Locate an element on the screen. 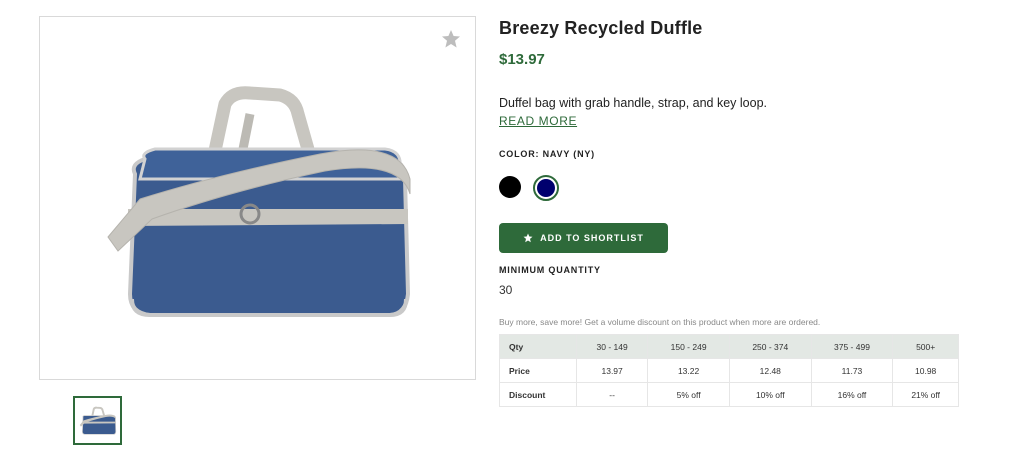 The height and width of the screenshot is (453, 1024). table-row-price: Price 13.97 13.22 12.48 11.73 10.98 is located at coordinates (729, 370).